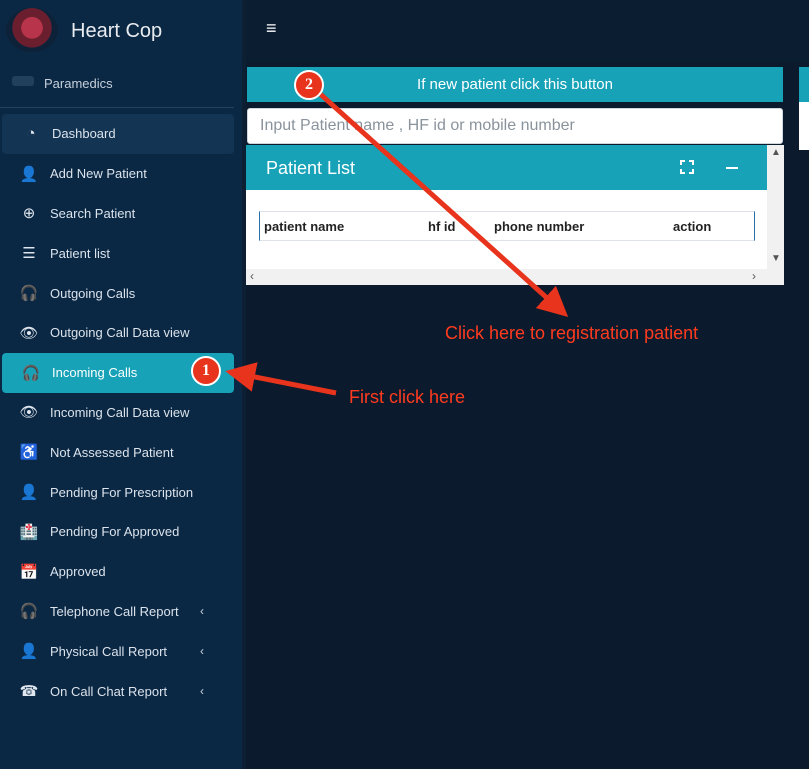 The width and height of the screenshot is (809, 769). I want to click on step-2-badge: 2, so click(309, 85).